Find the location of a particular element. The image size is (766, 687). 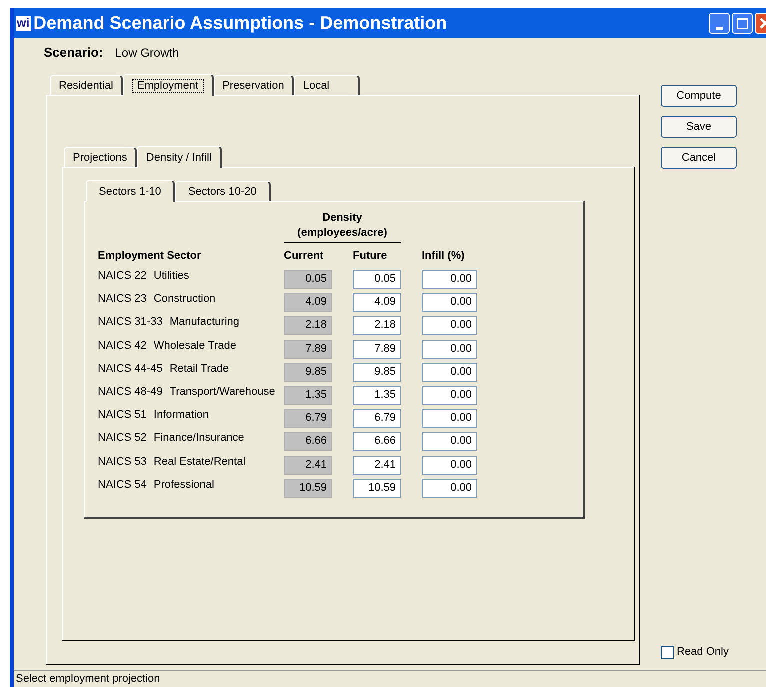

input-field: 4.09 is located at coordinates (377, 302).